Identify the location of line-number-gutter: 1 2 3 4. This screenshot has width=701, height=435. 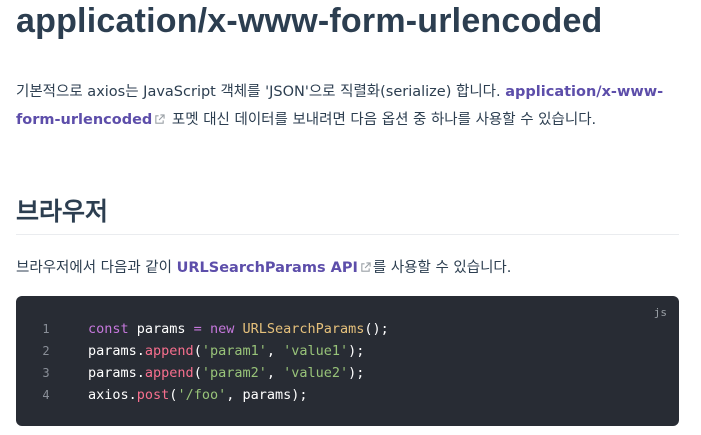
(46, 362).